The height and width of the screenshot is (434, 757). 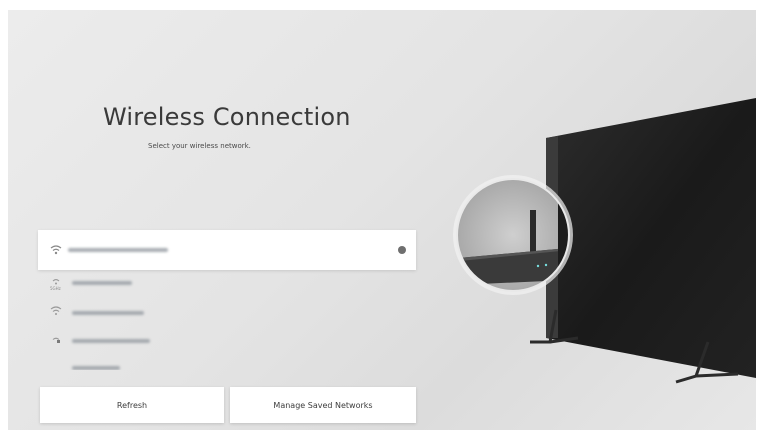 What do you see at coordinates (402, 250) in the screenshot?
I see `lock-icon` at bounding box center [402, 250].